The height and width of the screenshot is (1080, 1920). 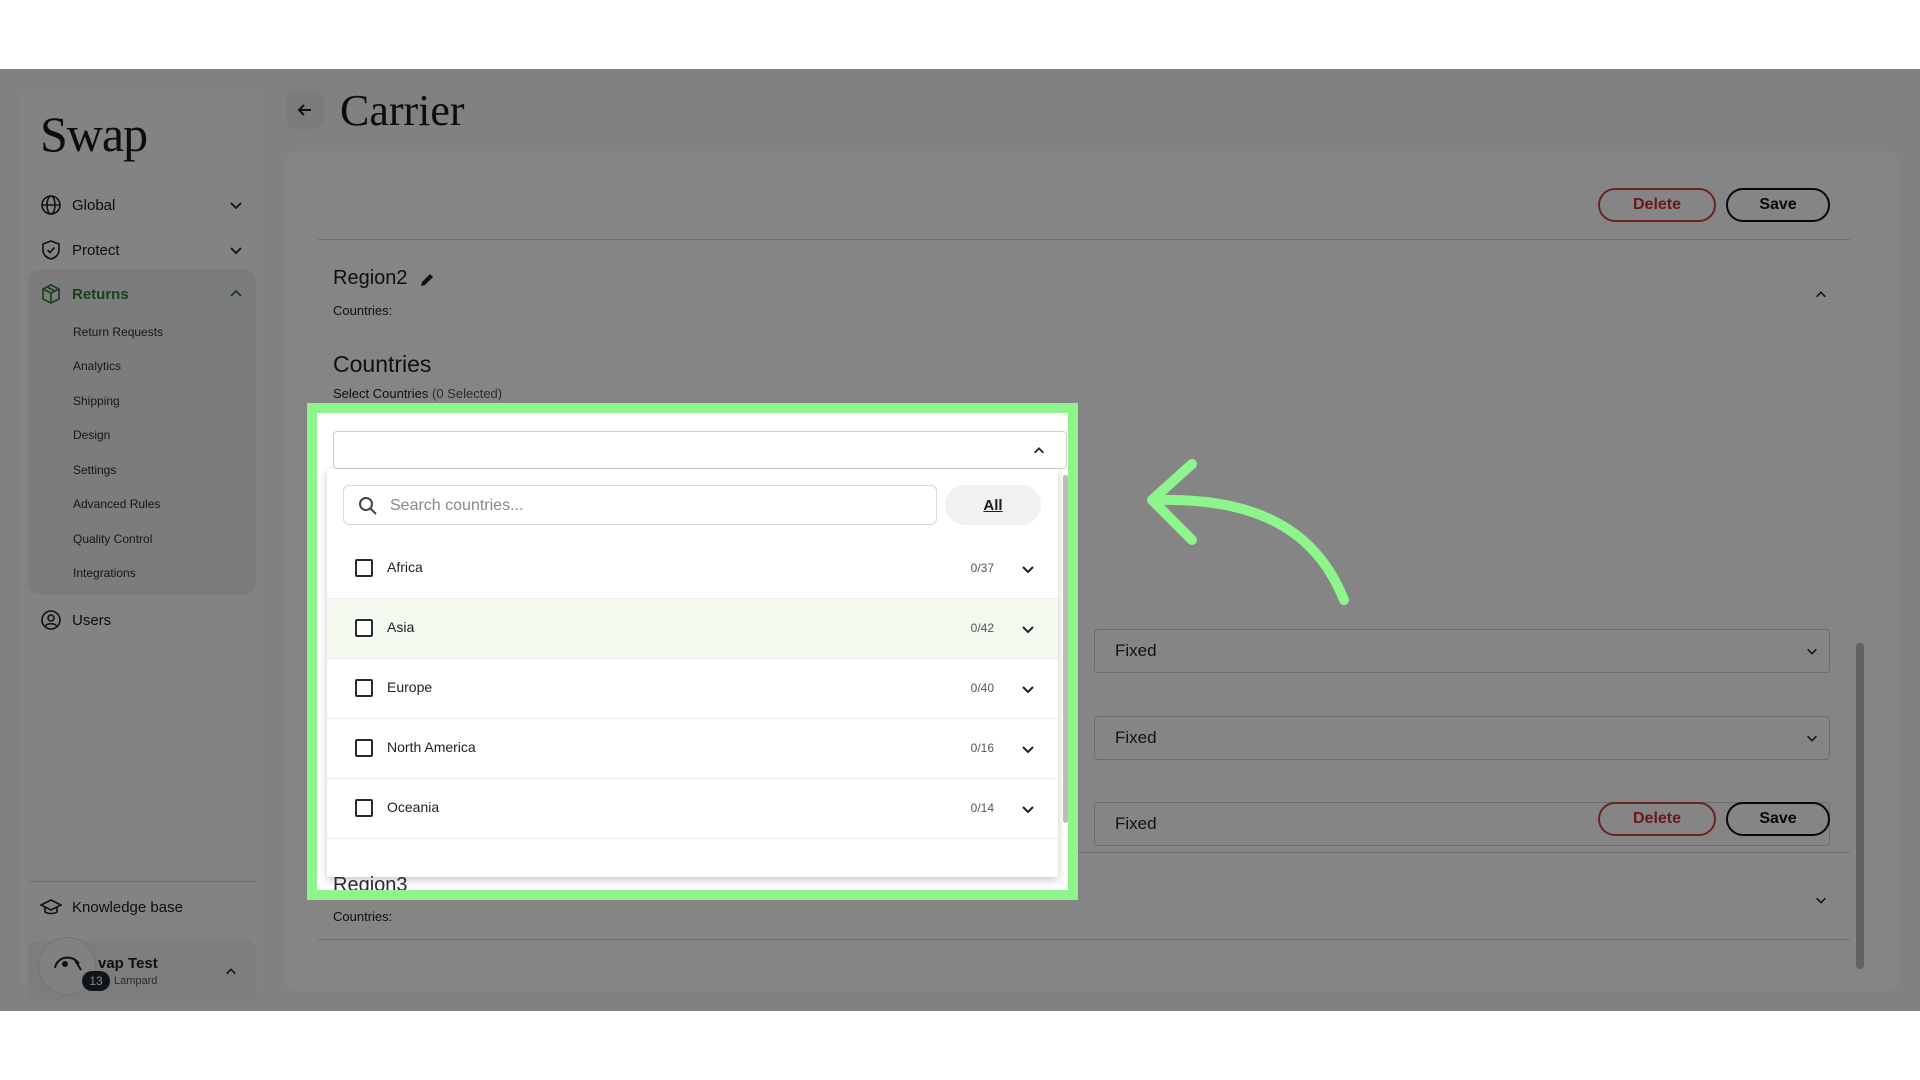 I want to click on sidebar-subitem-return-requests: Return Requests, so click(x=118, y=332).